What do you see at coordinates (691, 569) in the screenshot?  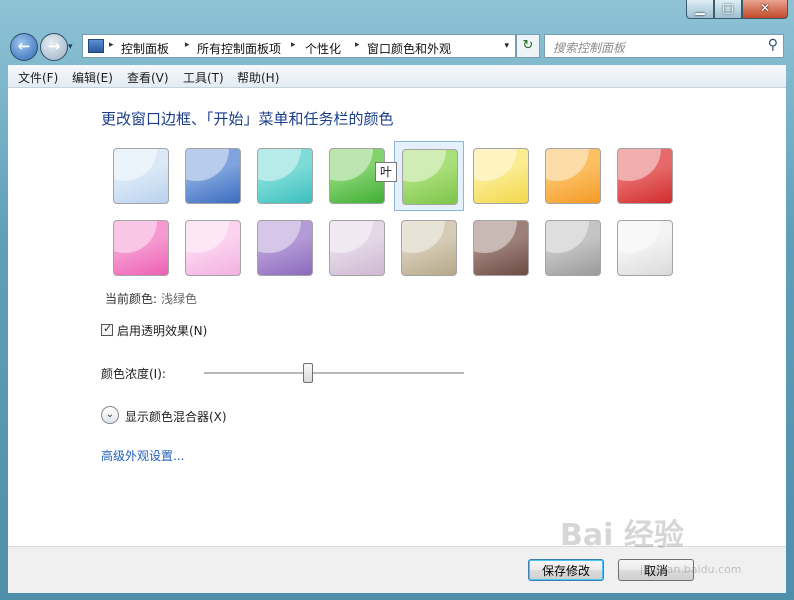 I see `baidu-watermark-url: jingyan.baidu.com` at bounding box center [691, 569].